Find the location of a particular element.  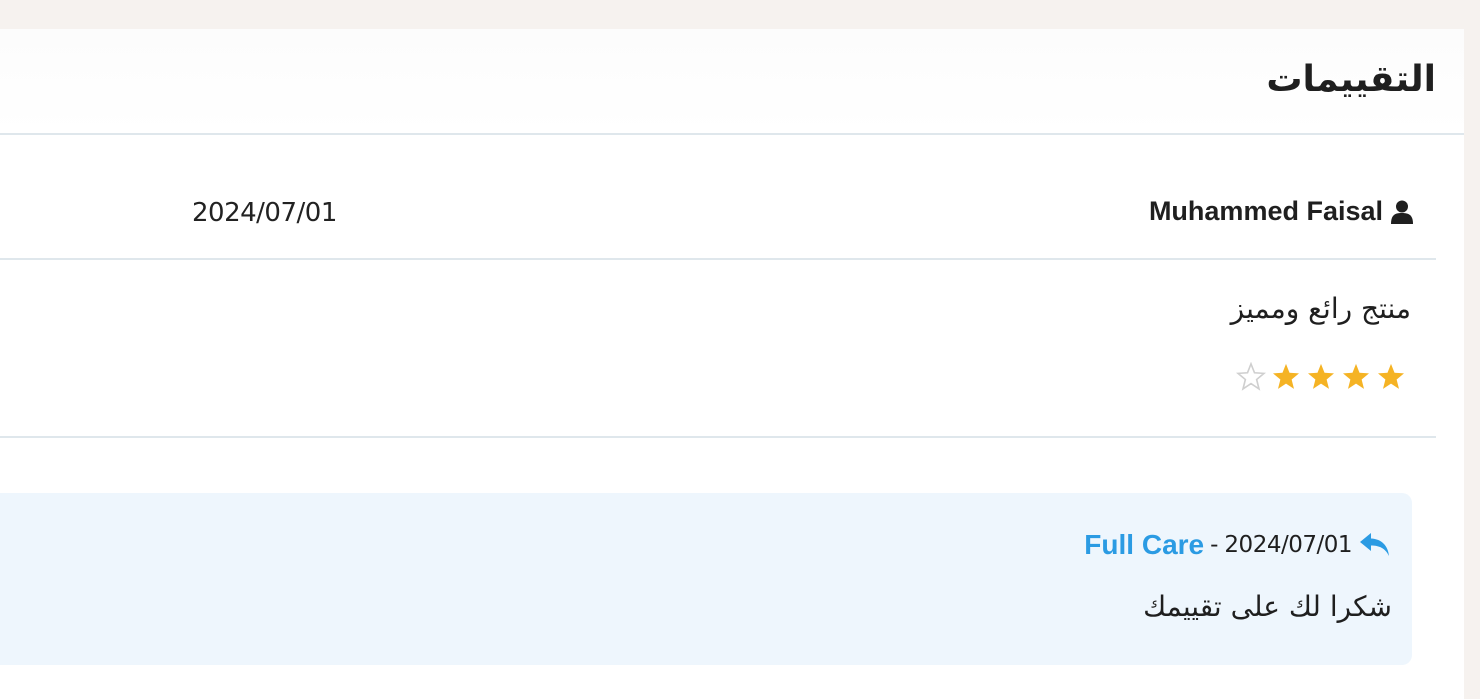

reply-meta: 2024/07/01 - Full Care is located at coordinates (1238, 545).